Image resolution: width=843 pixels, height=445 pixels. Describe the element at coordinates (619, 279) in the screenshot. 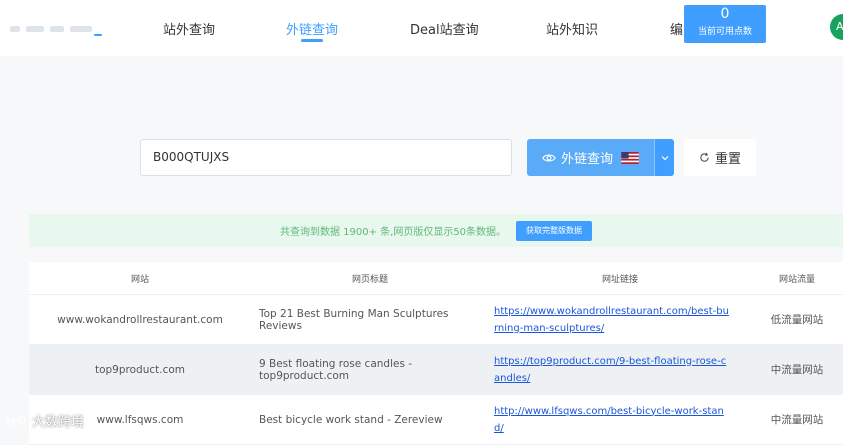

I see `column-header-url: 网址链接` at that location.